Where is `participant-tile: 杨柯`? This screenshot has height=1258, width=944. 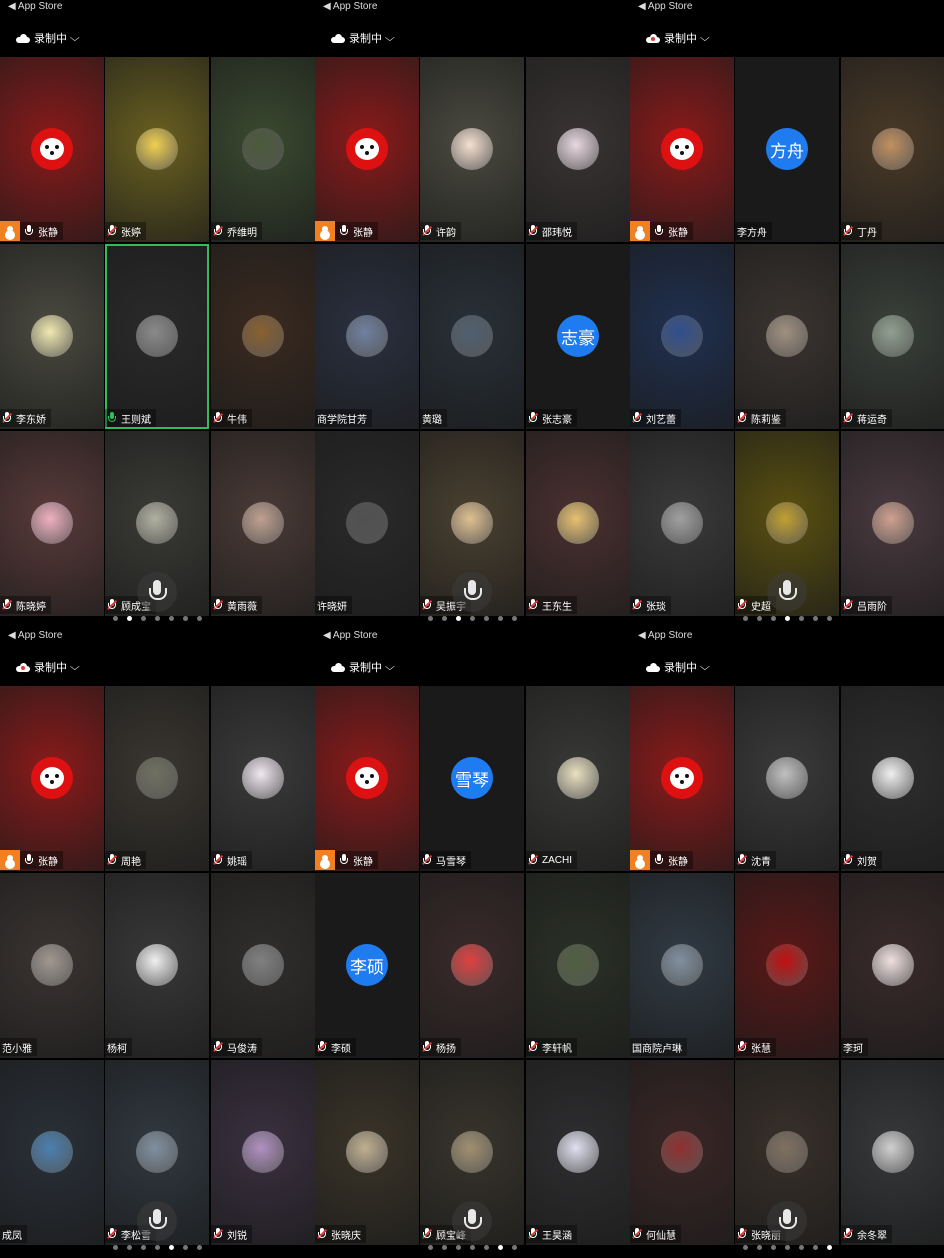 participant-tile: 杨柯 is located at coordinates (157, 965).